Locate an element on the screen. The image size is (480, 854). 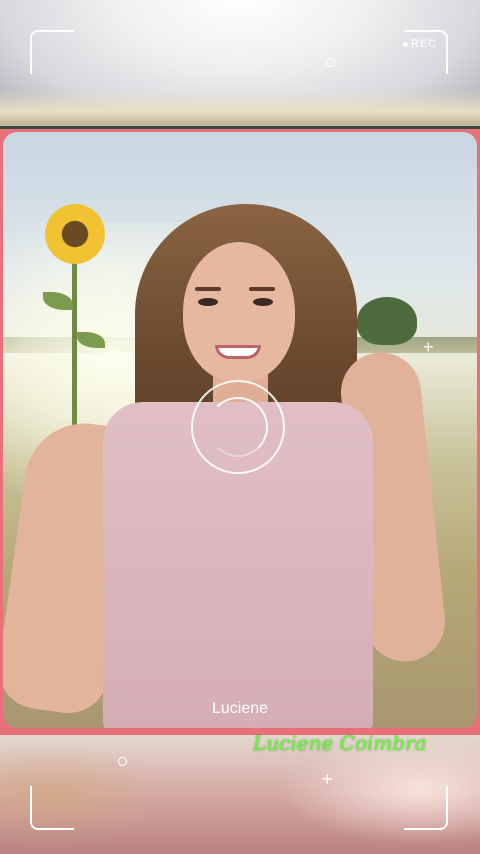
photo-mouth is located at coordinates (238, 352).